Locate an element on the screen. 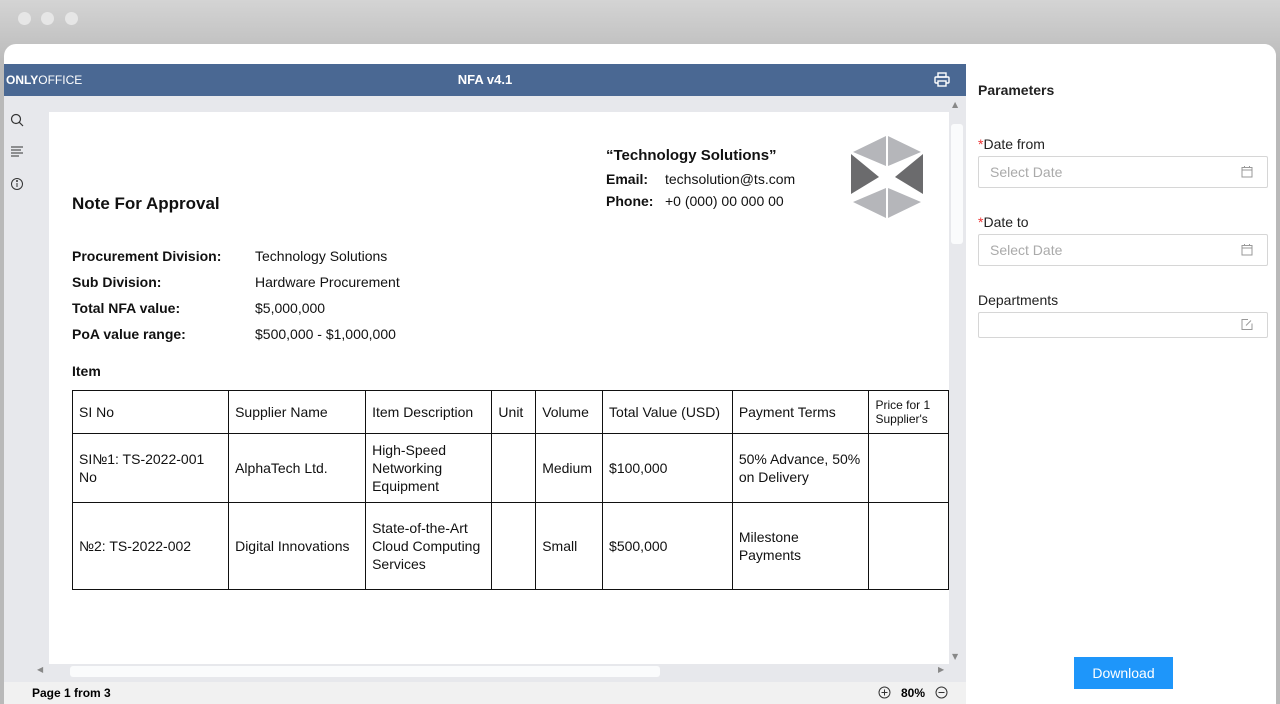 The width and height of the screenshot is (1280, 704). field-value: $5,000,000 is located at coordinates (290, 308).